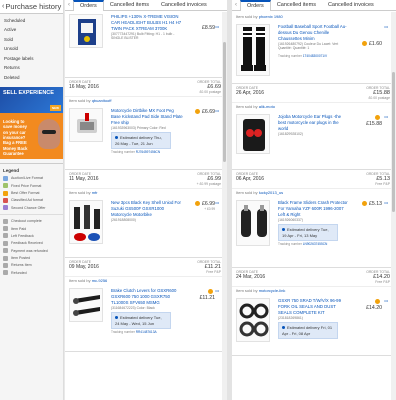 The width and height of the screenshot is (396, 400). Describe the element at coordinates (31, 40) in the screenshot. I see `sidebar-item-sold: Sold` at that location.